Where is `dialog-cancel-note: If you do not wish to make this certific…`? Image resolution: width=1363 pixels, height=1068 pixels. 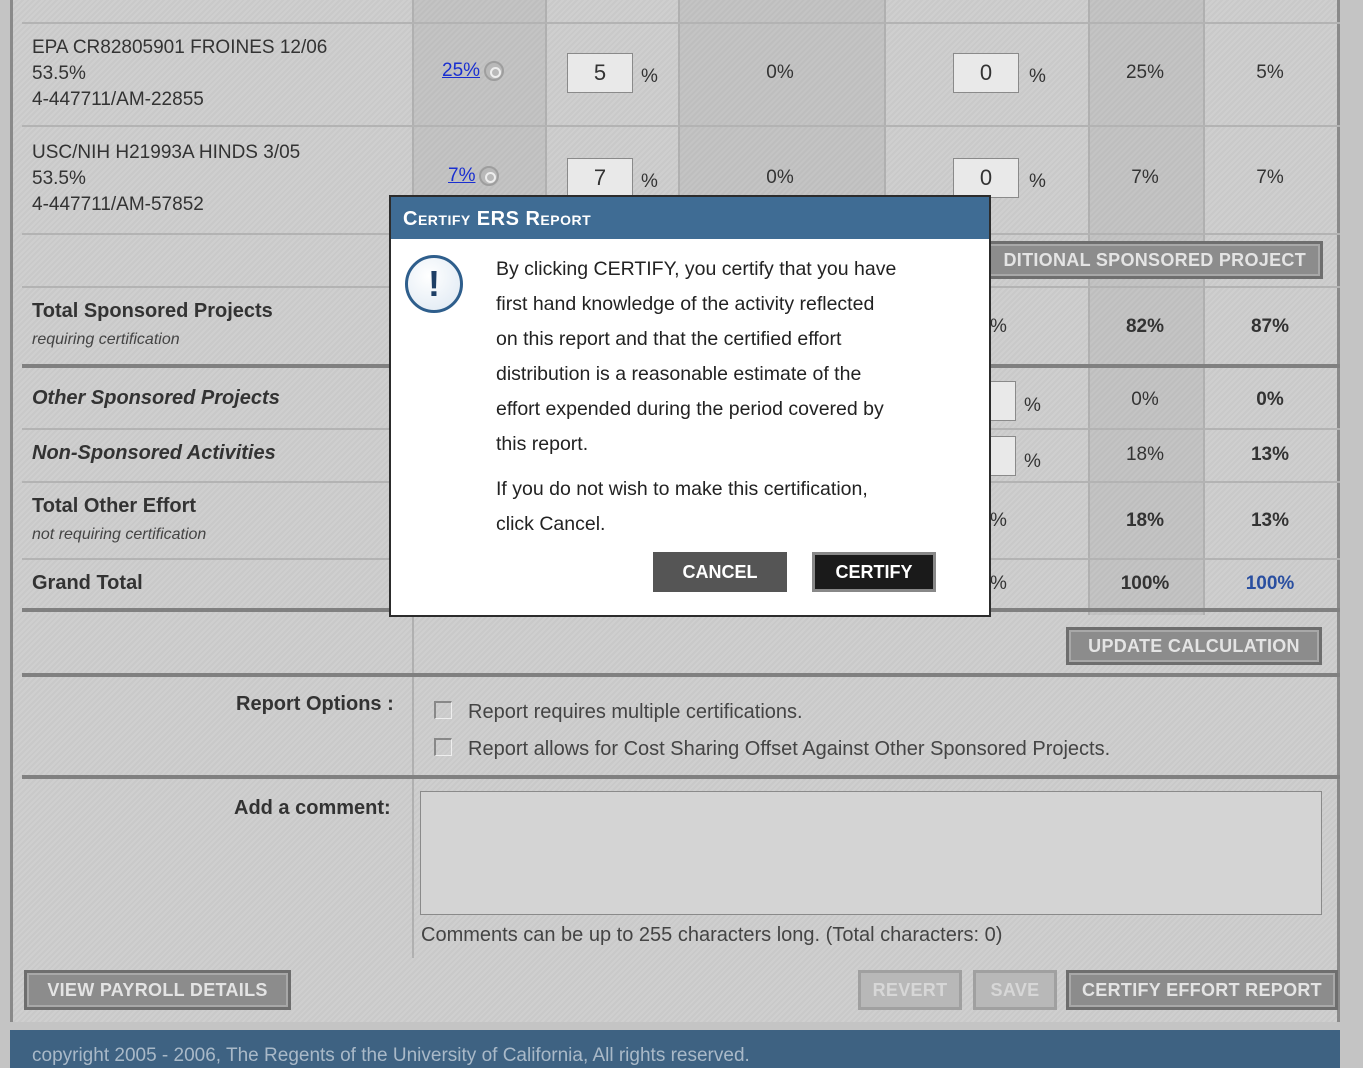
dialog-cancel-note: If you do not wish to make this certific… is located at coordinates (682, 507).